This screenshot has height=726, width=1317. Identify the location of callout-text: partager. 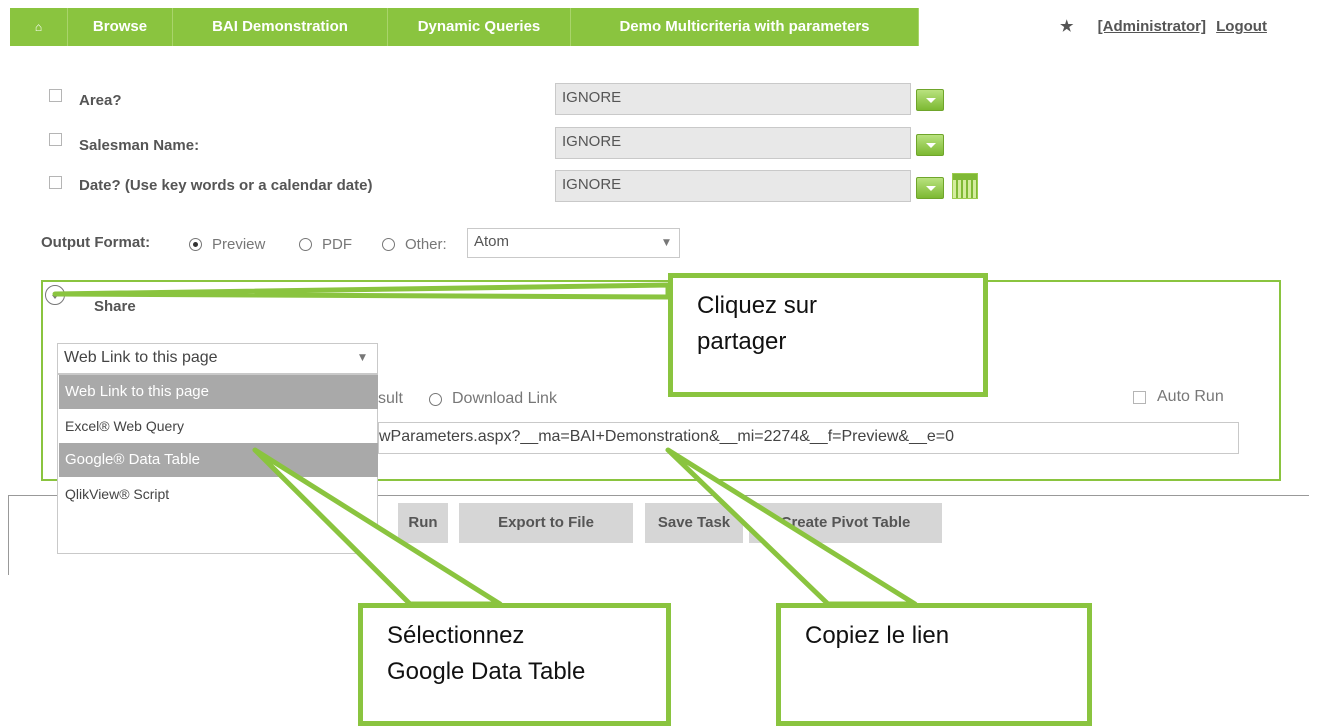
(742, 341).